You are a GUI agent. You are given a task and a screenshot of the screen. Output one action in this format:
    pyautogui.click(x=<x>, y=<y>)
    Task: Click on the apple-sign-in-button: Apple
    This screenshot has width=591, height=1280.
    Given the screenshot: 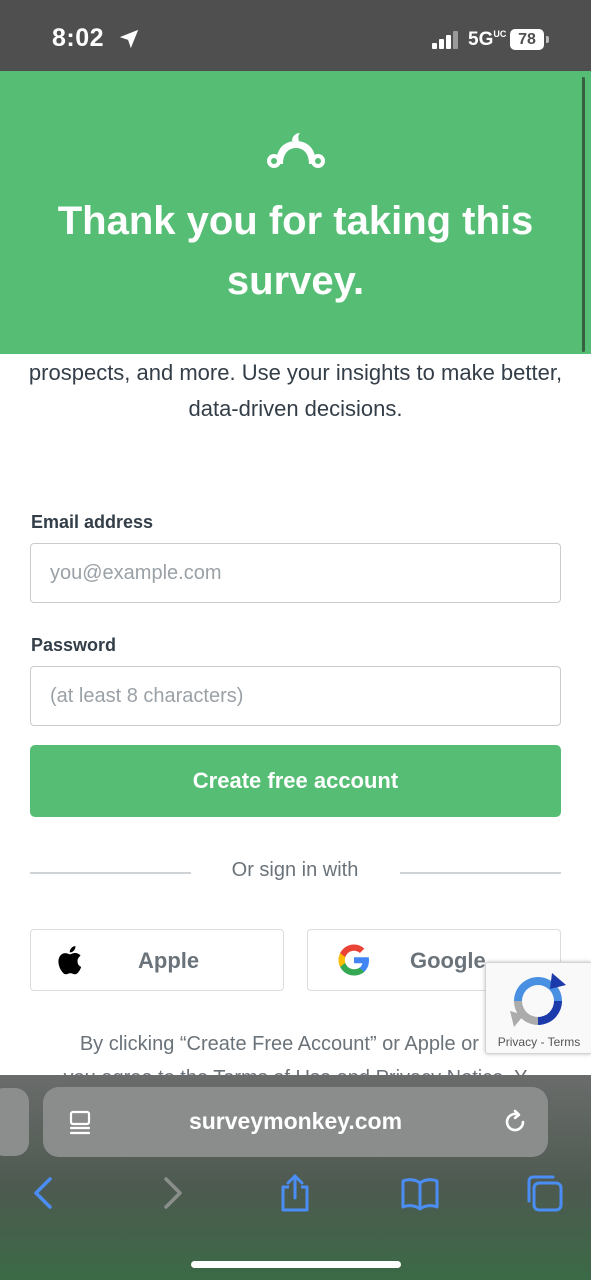 What is the action you would take?
    pyautogui.click(x=157, y=960)
    